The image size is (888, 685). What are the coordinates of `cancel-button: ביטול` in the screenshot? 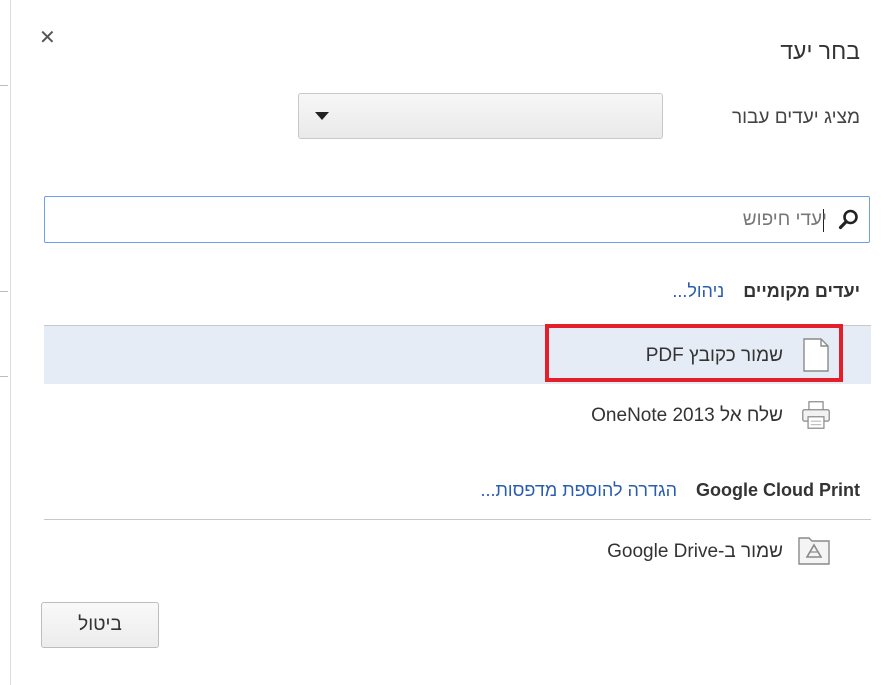 It's located at (100, 625).